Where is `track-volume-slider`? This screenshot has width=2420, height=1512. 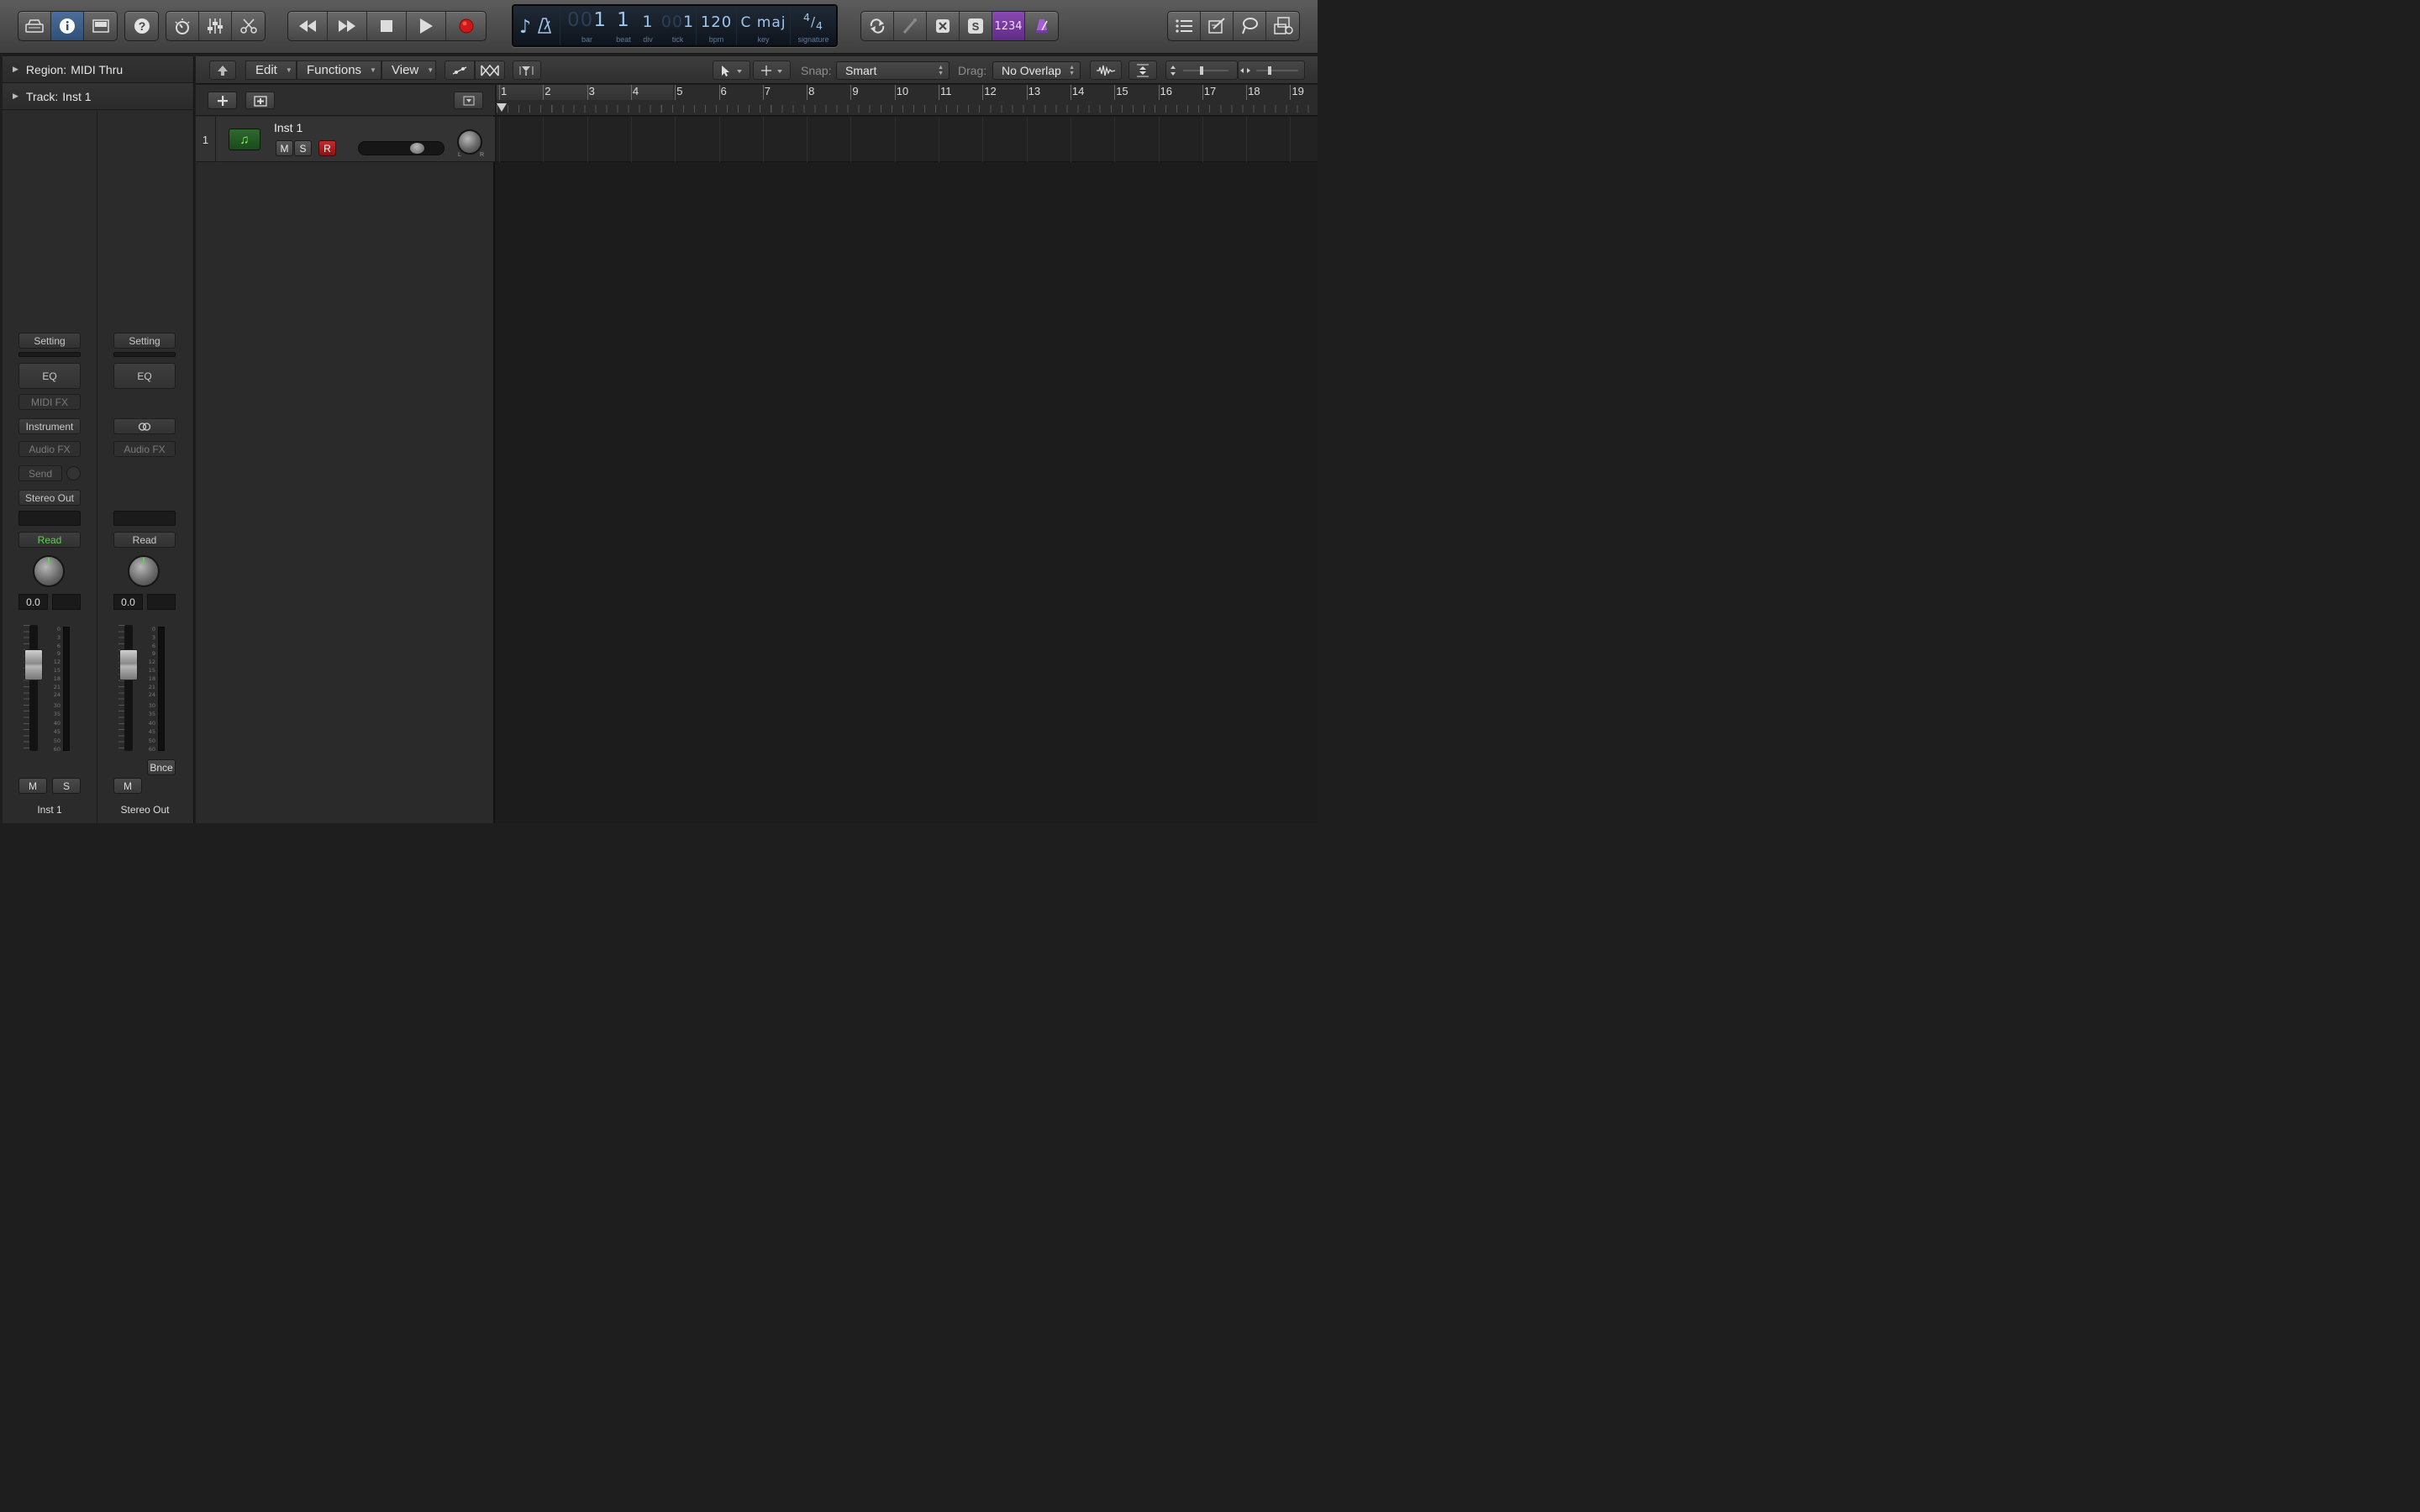
track-volume-slider is located at coordinates (401, 148).